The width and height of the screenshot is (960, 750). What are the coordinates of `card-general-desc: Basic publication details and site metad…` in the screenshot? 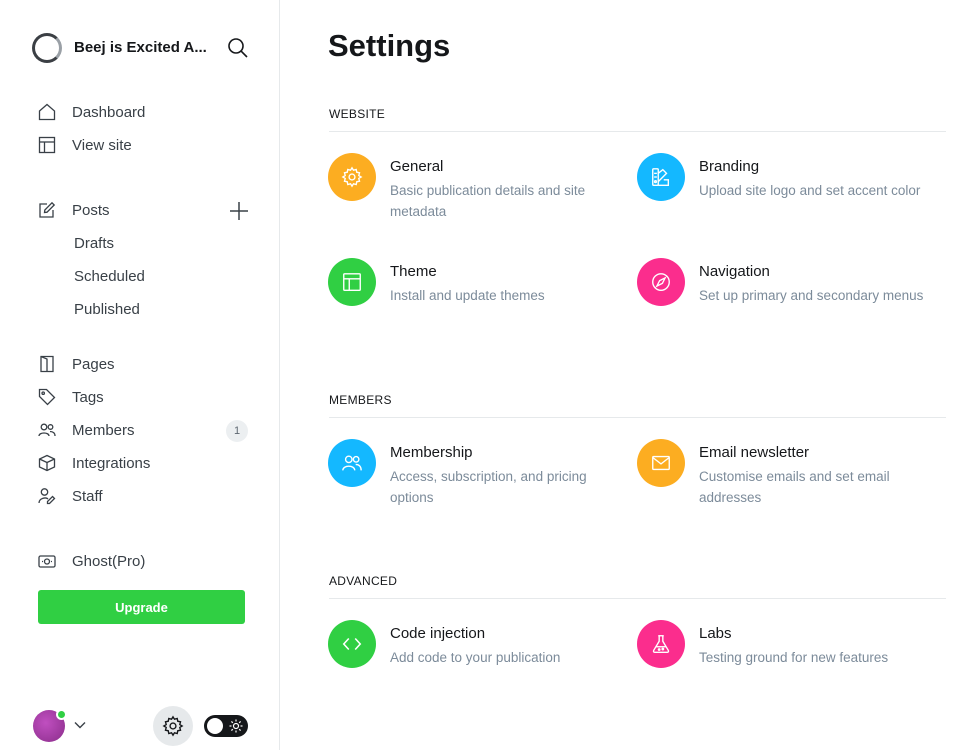 It's located at (488, 201).